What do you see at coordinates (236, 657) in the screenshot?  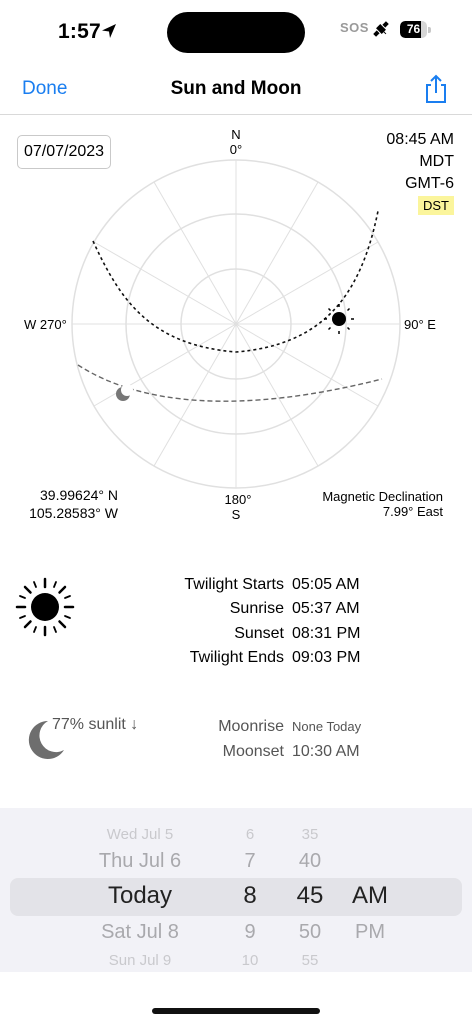 I see `twilight-ends-label: Twilight Ends` at bounding box center [236, 657].